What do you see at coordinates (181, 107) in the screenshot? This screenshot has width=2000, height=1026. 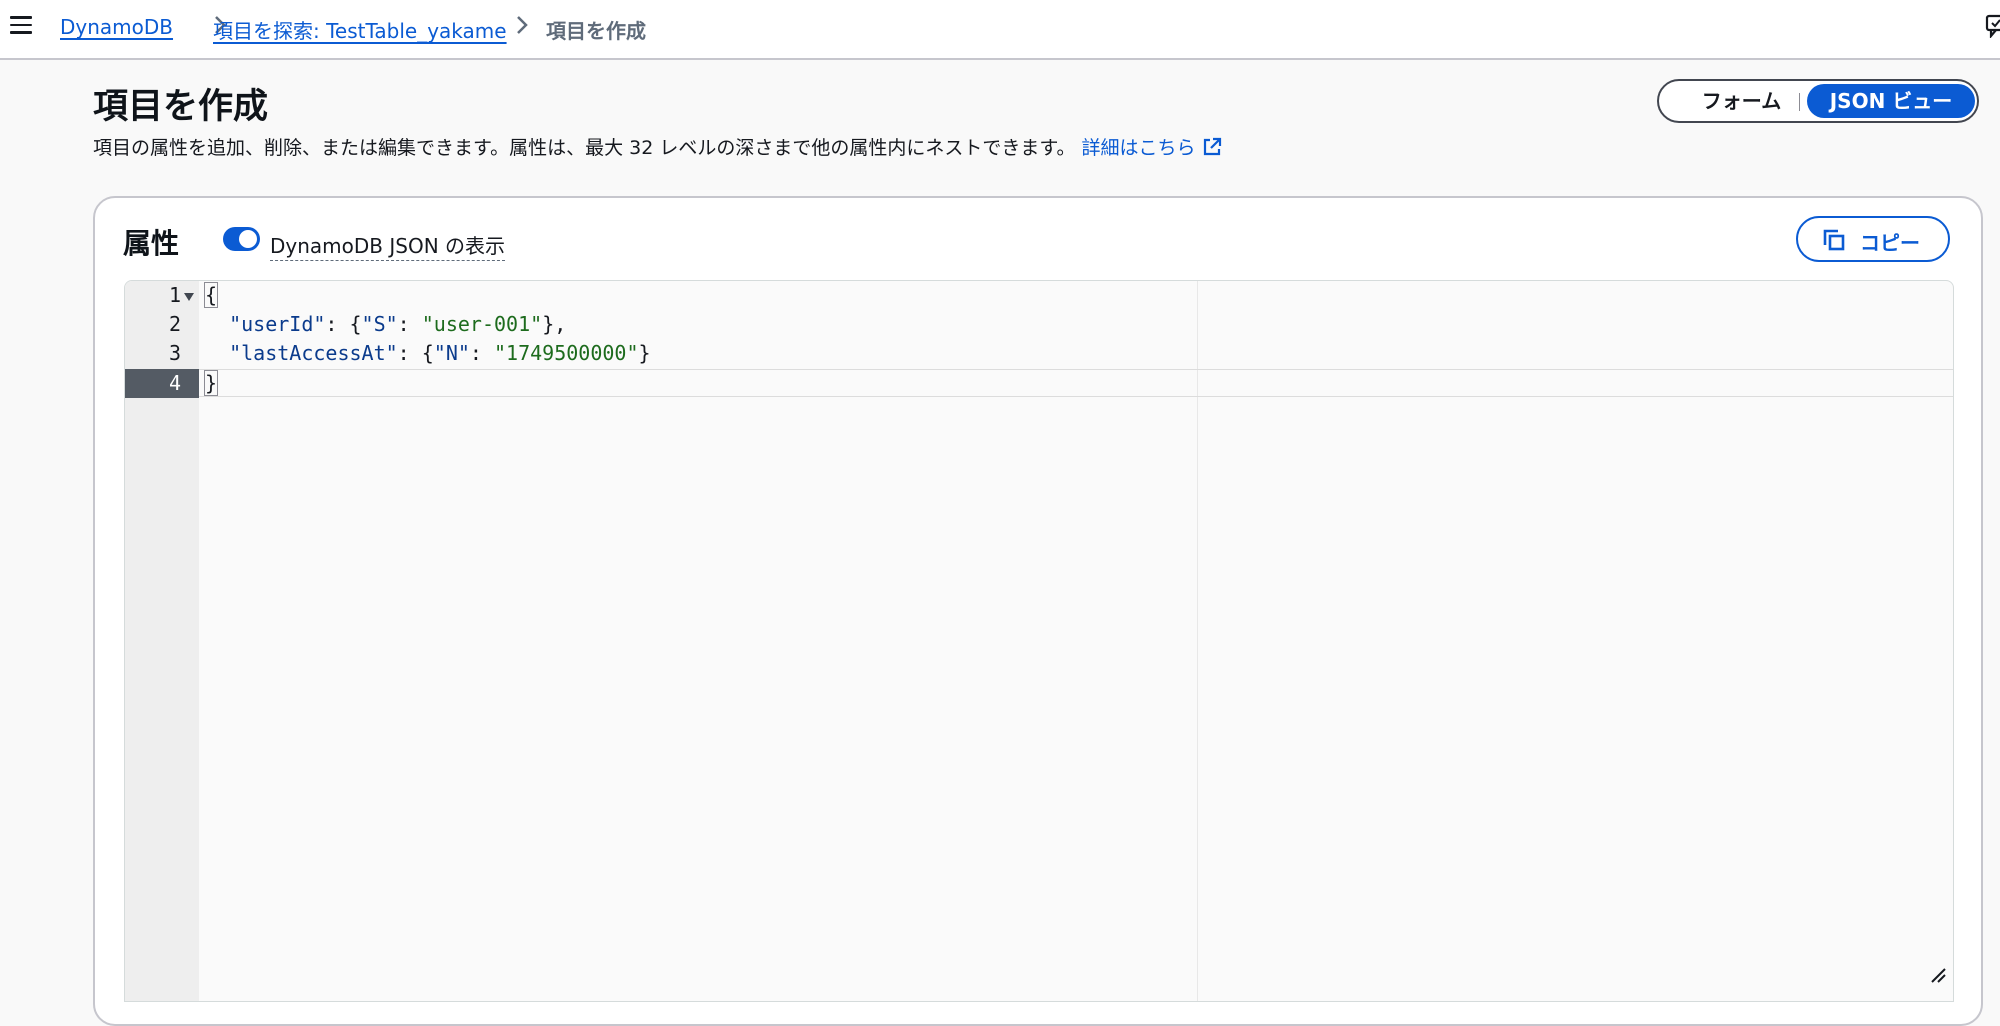 I see `page-title: 項目を作成` at bounding box center [181, 107].